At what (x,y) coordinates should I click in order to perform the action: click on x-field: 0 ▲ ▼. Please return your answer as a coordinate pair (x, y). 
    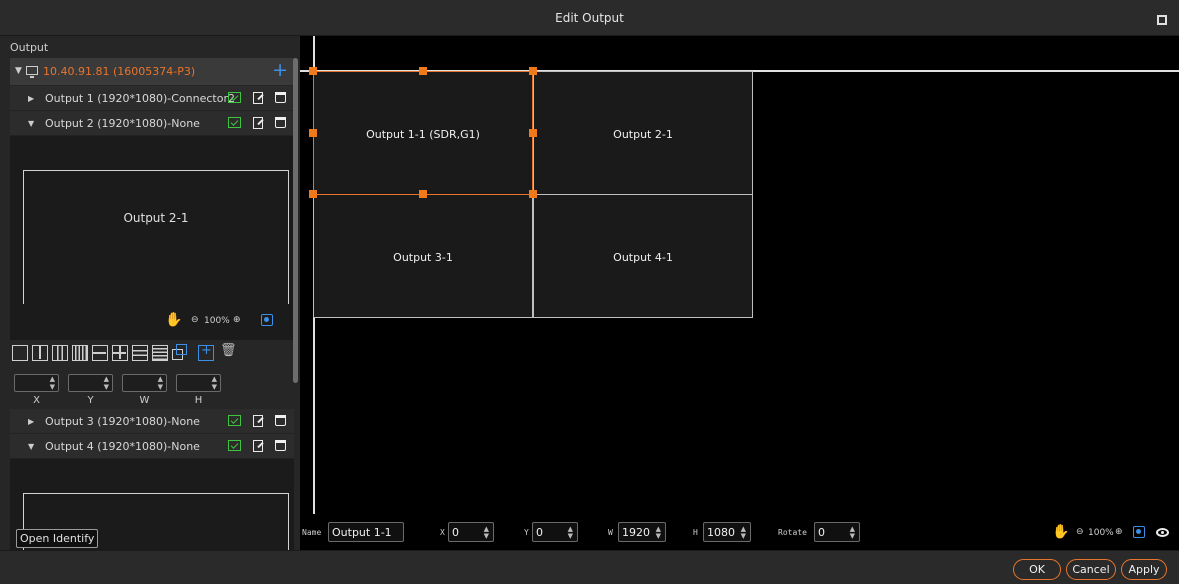
    Looking at the image, I should click on (471, 532).